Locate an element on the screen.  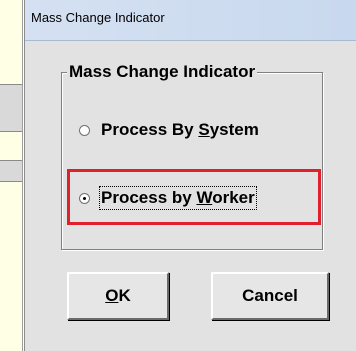
ok-button: OK is located at coordinates (118, 296).